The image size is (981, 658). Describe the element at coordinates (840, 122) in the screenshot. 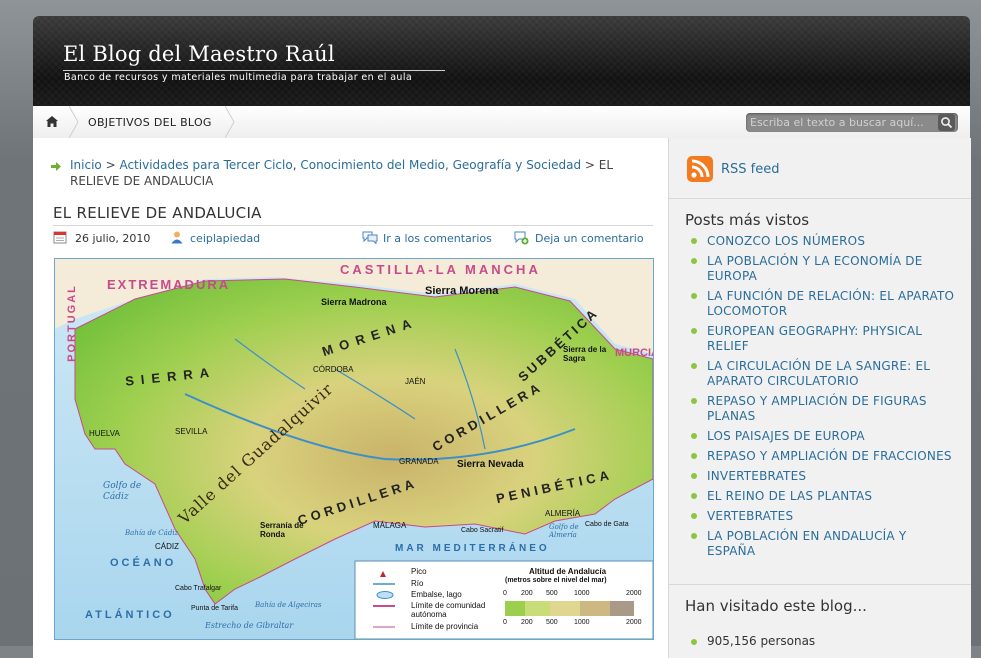

I see `search-input` at that location.